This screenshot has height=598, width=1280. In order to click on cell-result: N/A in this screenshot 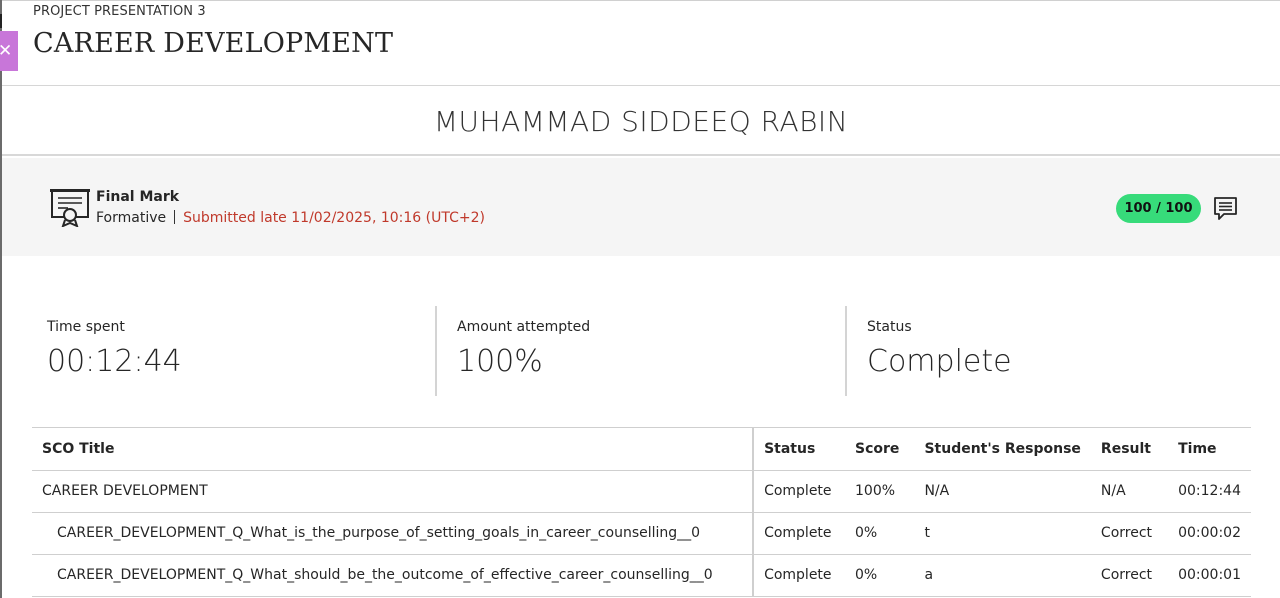, I will do `click(1129, 491)`.